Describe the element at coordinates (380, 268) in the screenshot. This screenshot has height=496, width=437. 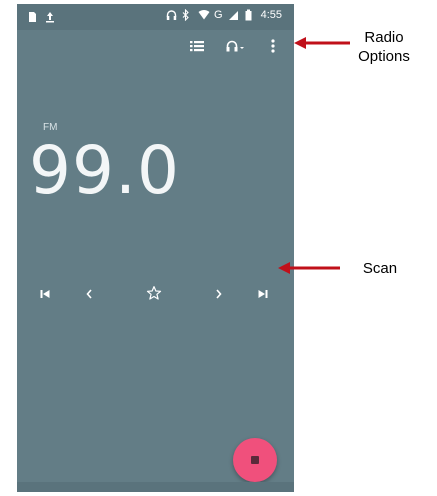
I see `scan-annotation: Scan` at that location.